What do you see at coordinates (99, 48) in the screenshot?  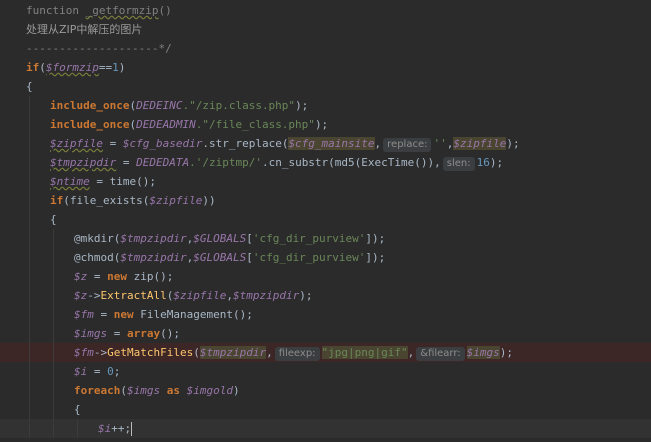 I see `code-token: --------------------*/` at bounding box center [99, 48].